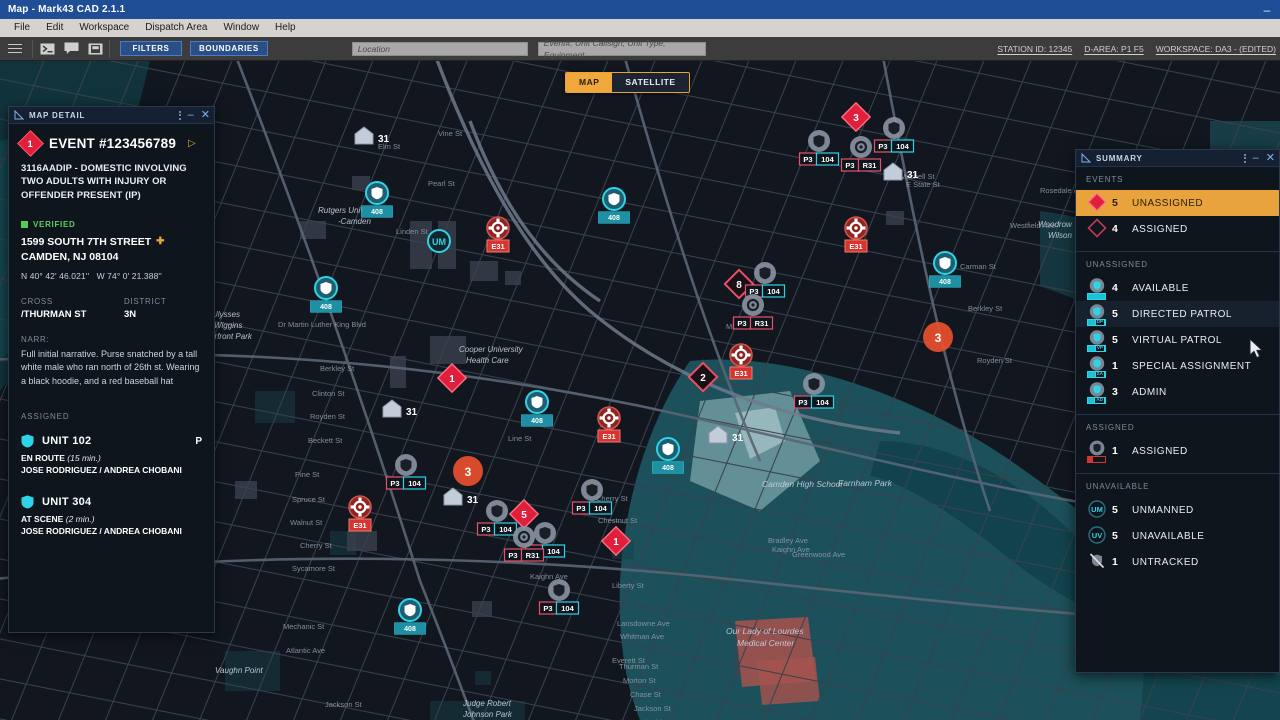 This screenshot has height=720, width=1280. What do you see at coordinates (1177, 288) in the screenshot?
I see `summary-row-available: 4 AVAILABLE` at bounding box center [1177, 288].